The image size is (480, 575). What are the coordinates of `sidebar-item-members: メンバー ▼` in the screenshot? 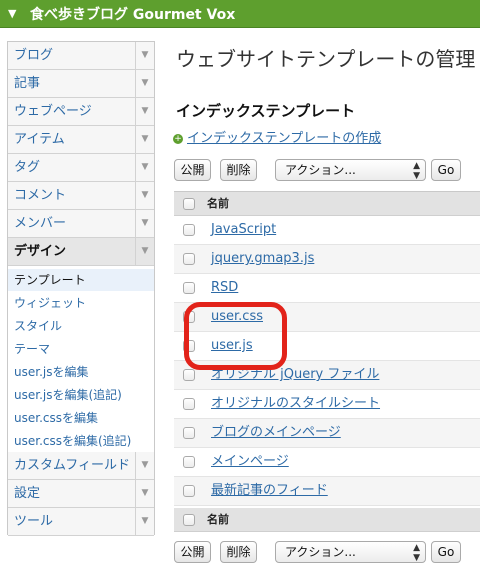 It's located at (81, 224).